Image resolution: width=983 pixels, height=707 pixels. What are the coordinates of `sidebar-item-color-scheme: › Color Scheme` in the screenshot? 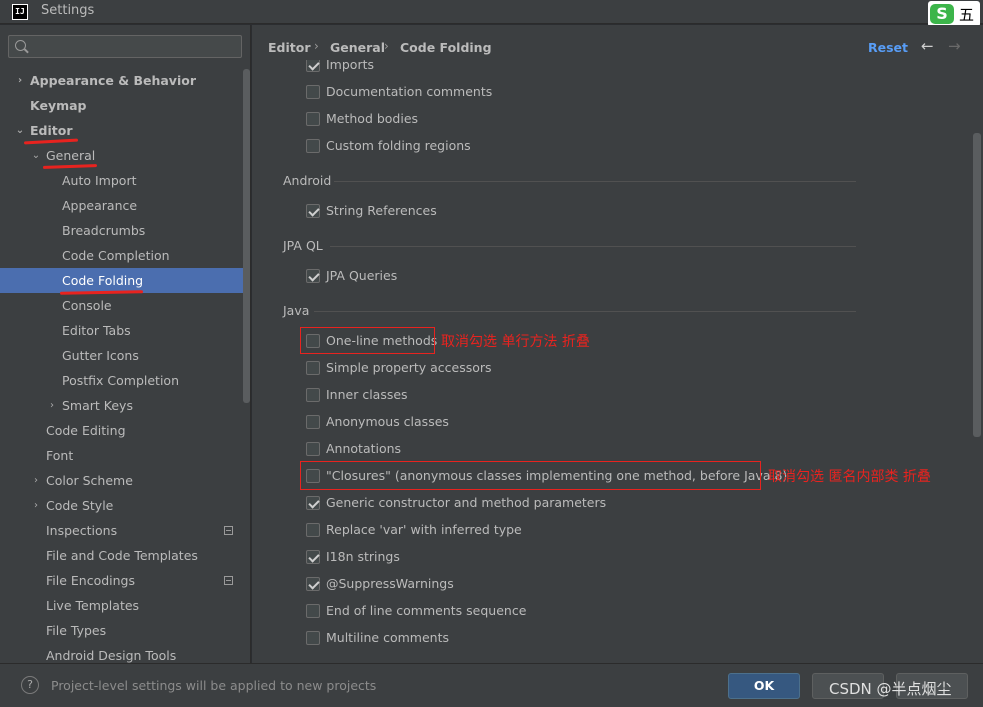 It's located at (121, 480).